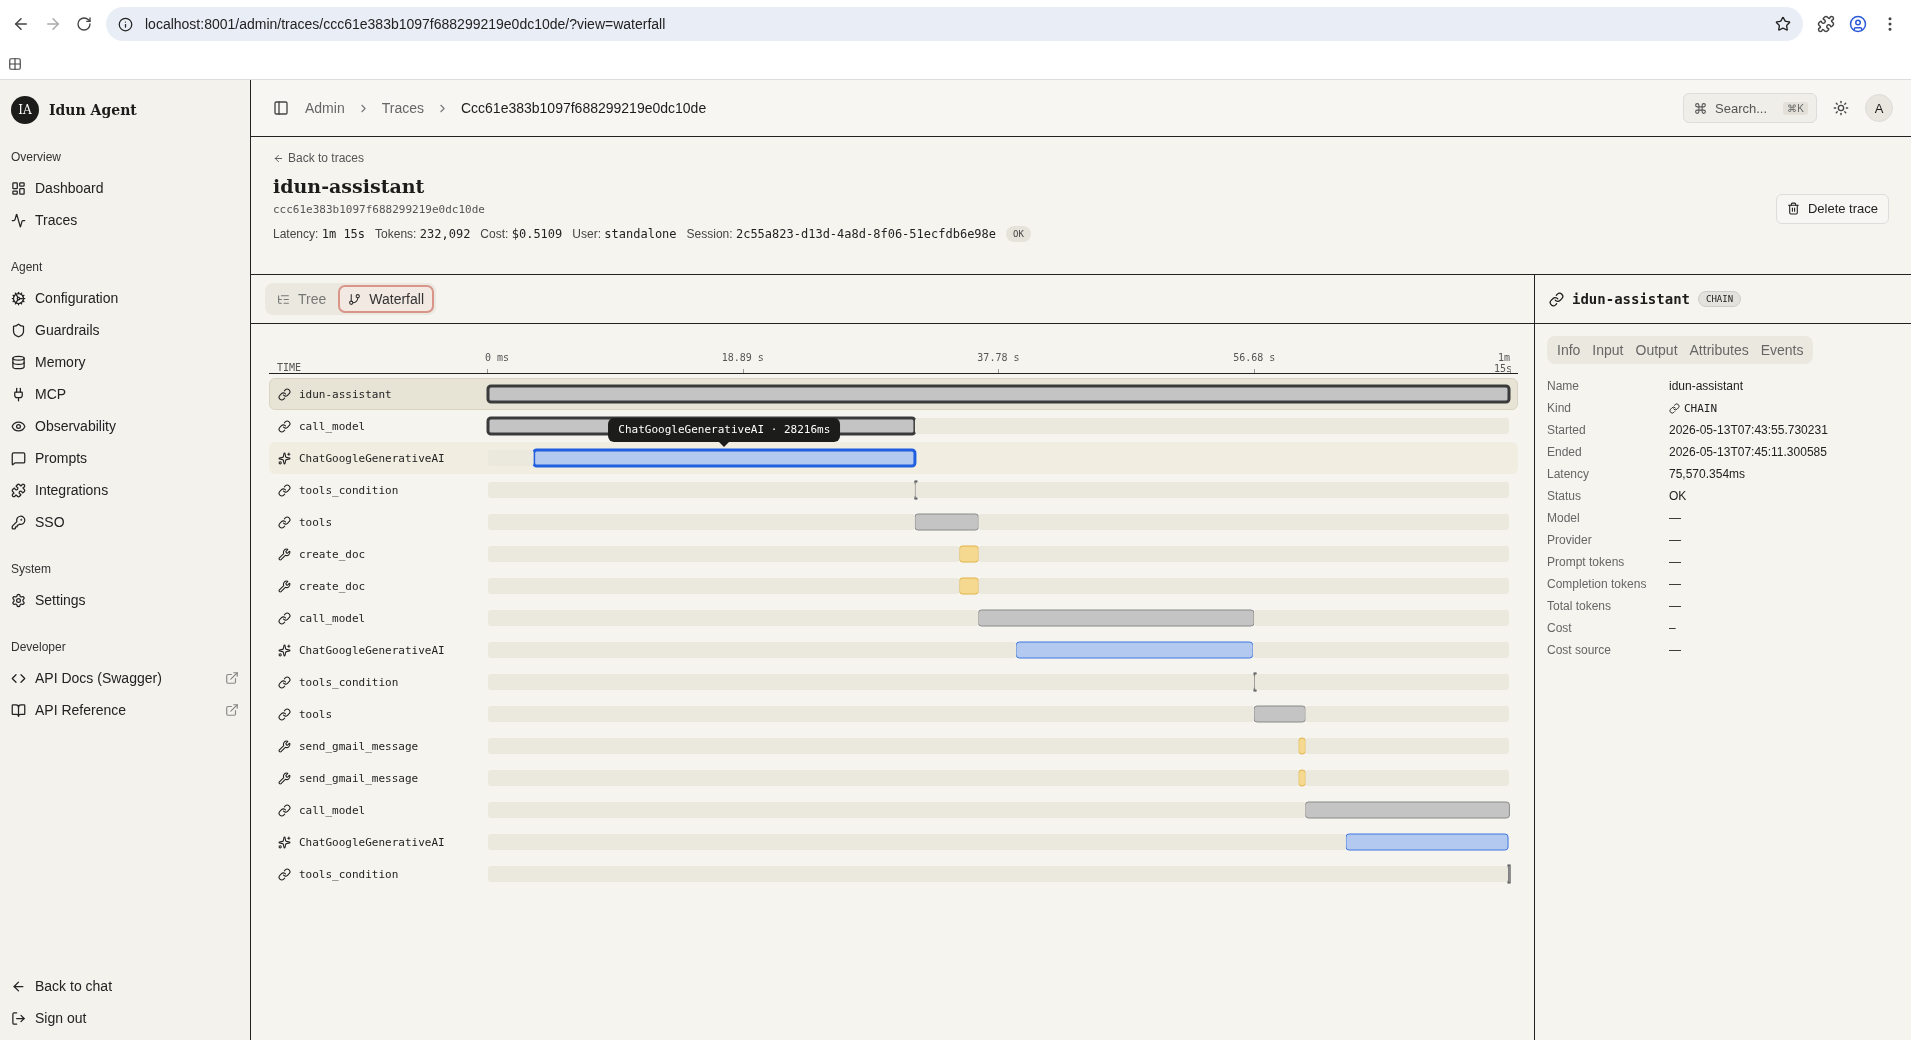 The width and height of the screenshot is (1911, 1040). Describe the element at coordinates (125, 298) in the screenshot. I see `sidebar-item: Configuration` at that location.